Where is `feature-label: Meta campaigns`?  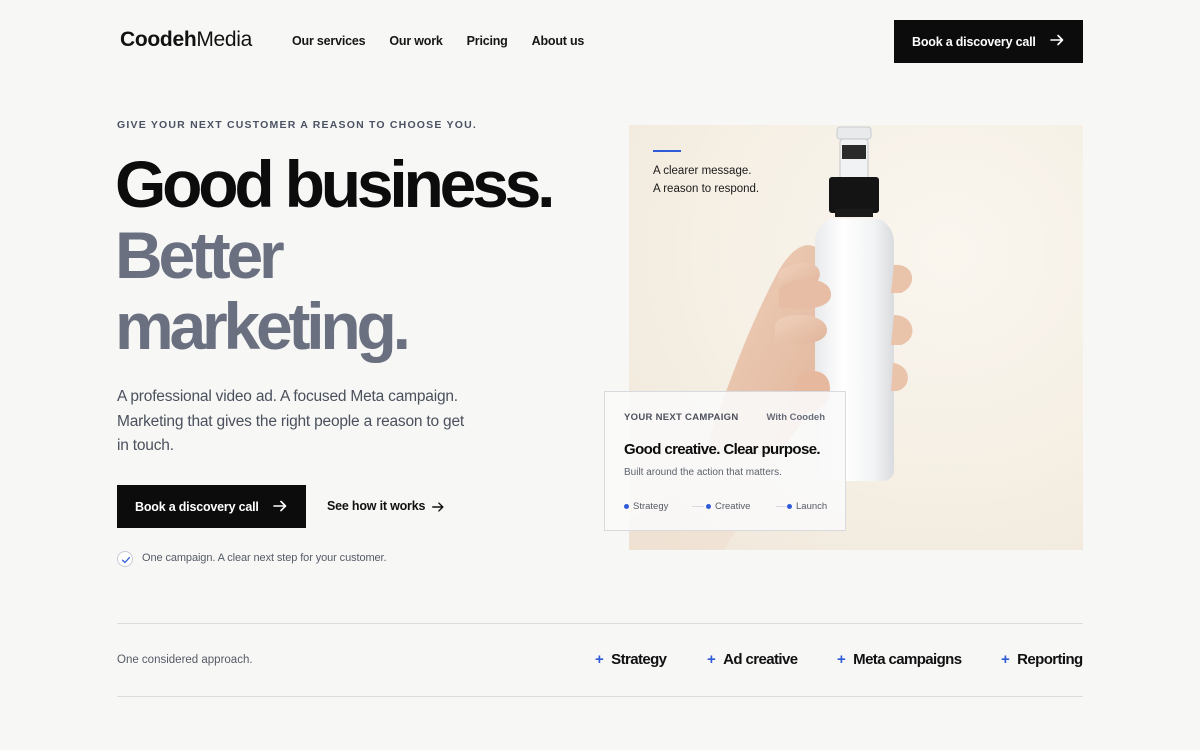
feature-label: Meta campaigns is located at coordinates (907, 659).